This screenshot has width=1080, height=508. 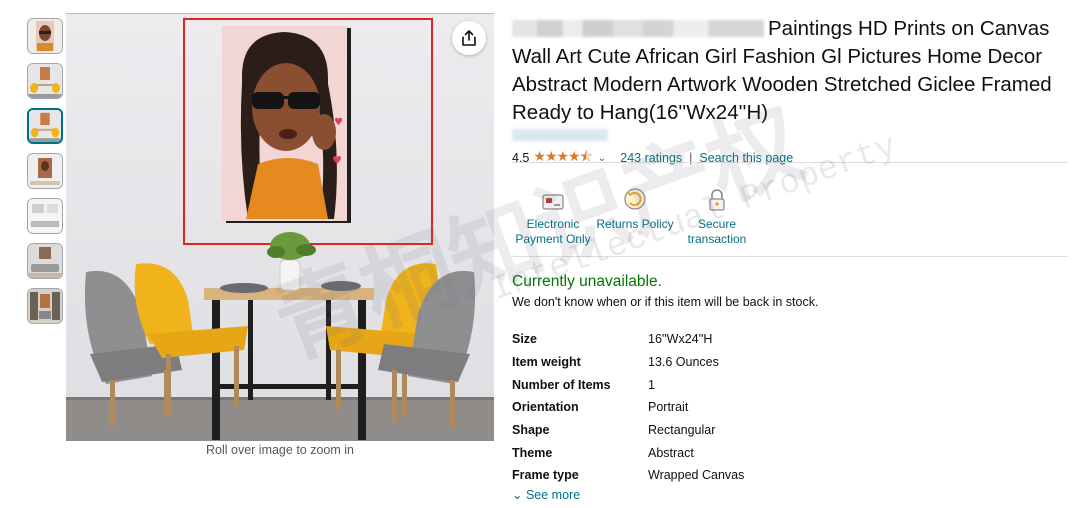 What do you see at coordinates (553, 211) in the screenshot?
I see `badge-electronic-payment: Electronic Payment Only` at bounding box center [553, 211].